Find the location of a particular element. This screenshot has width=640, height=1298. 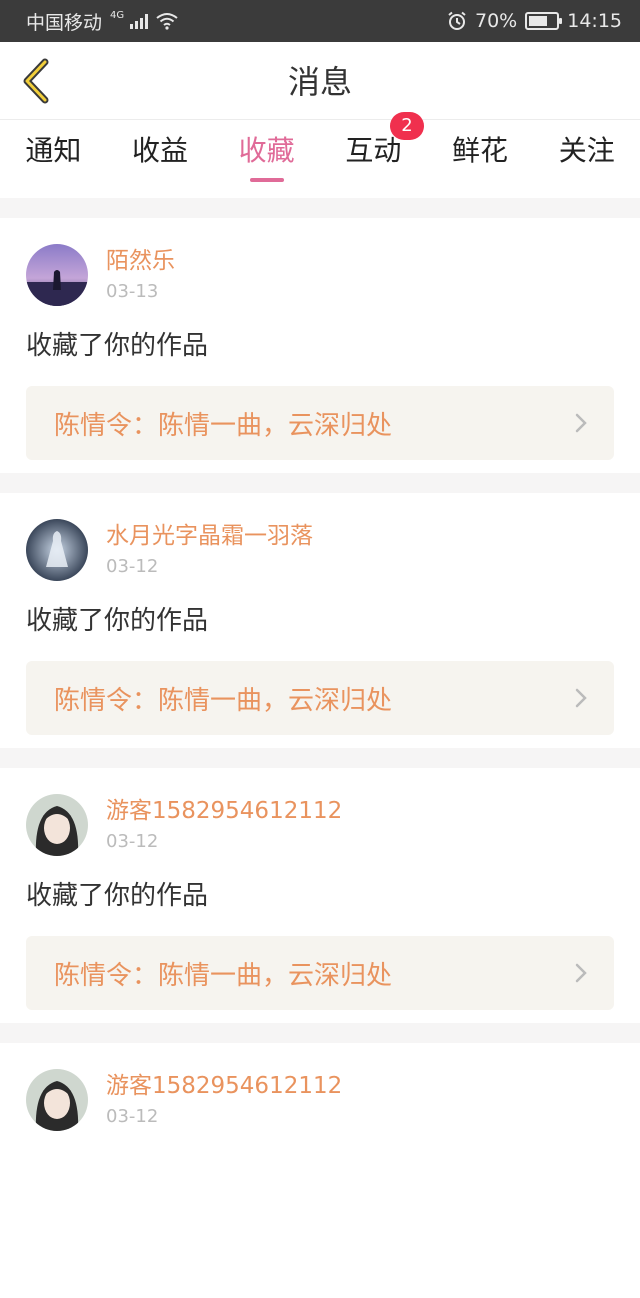

tab-interactions: 互动 2 is located at coordinates (373, 155).